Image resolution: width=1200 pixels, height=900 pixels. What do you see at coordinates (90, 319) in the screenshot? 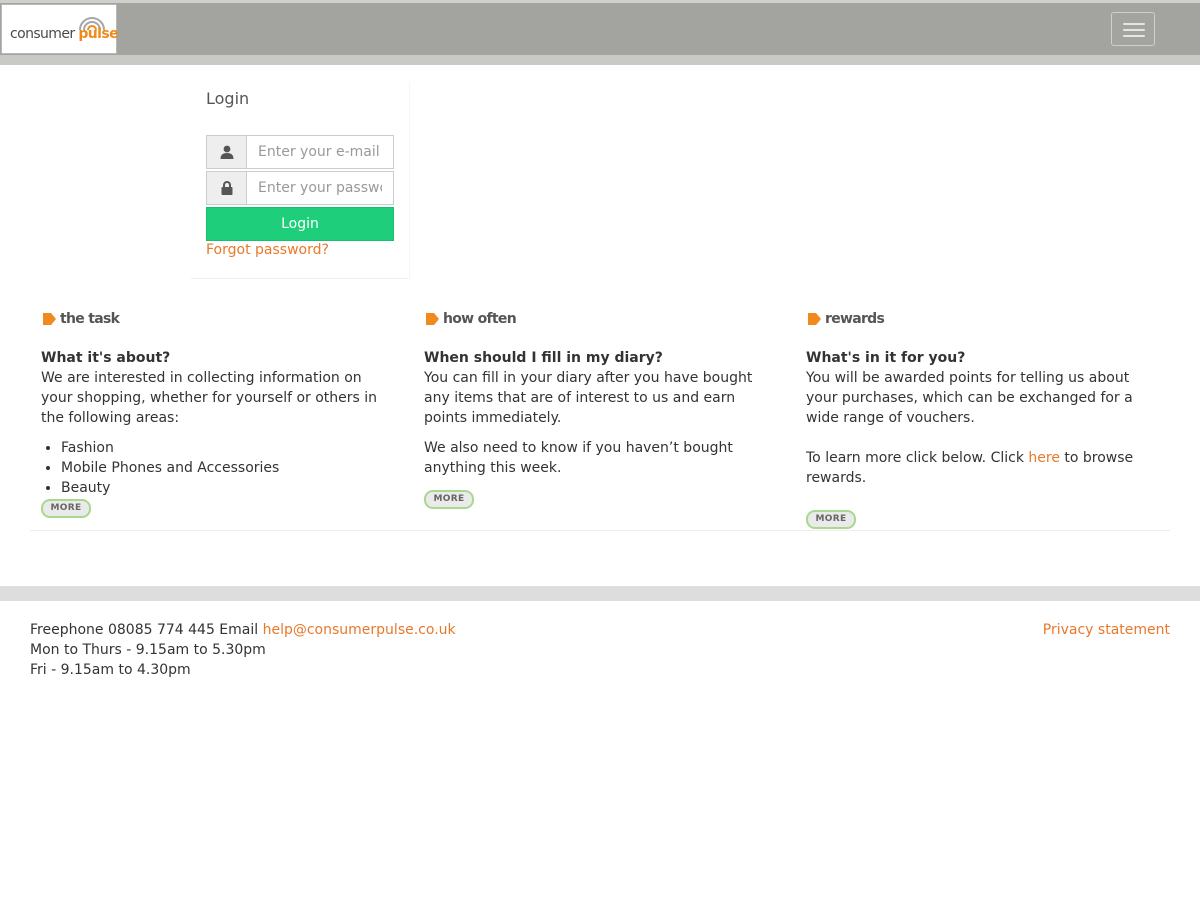
I see `heading-text: the task` at bounding box center [90, 319].